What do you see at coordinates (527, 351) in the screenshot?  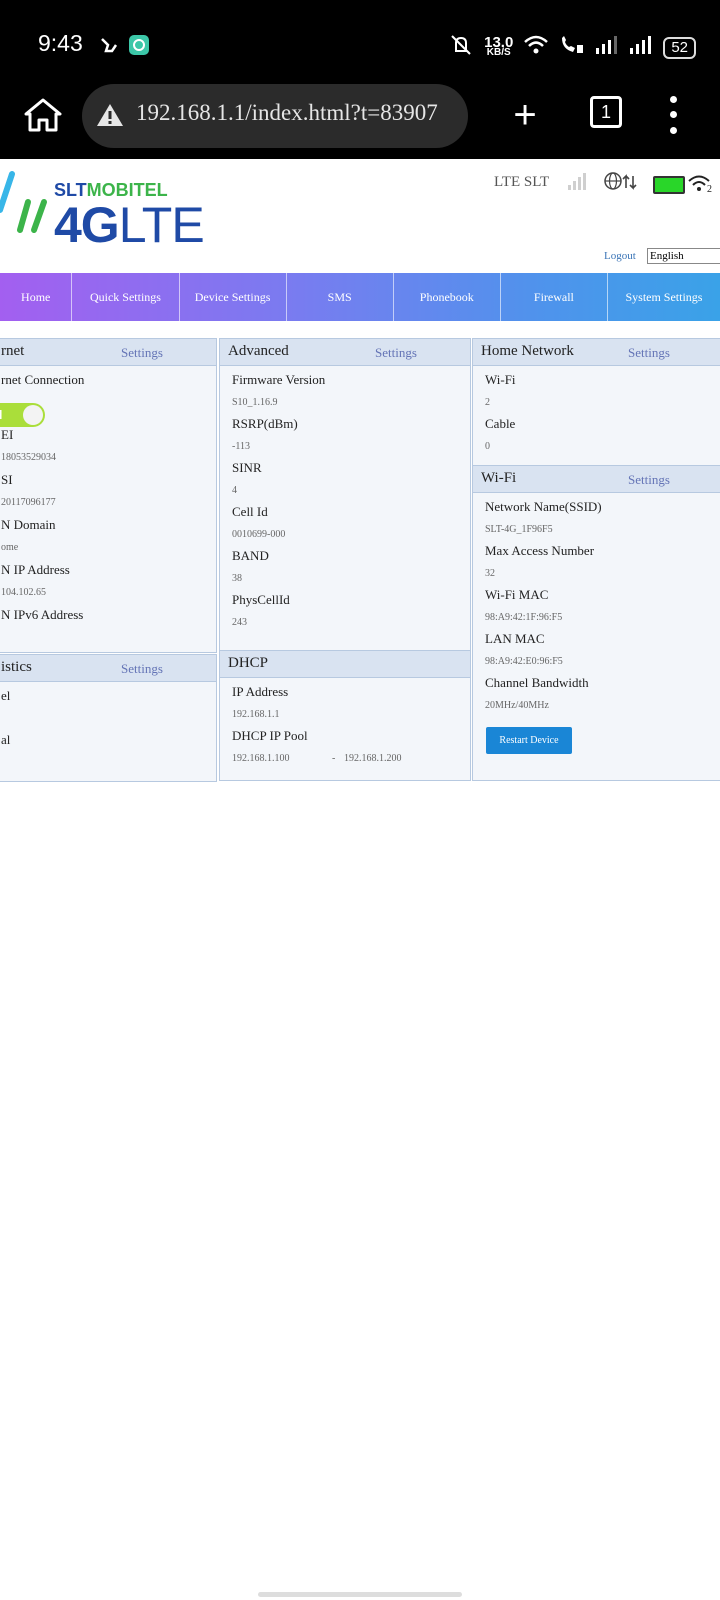 I see `panel-title: Home Network` at bounding box center [527, 351].